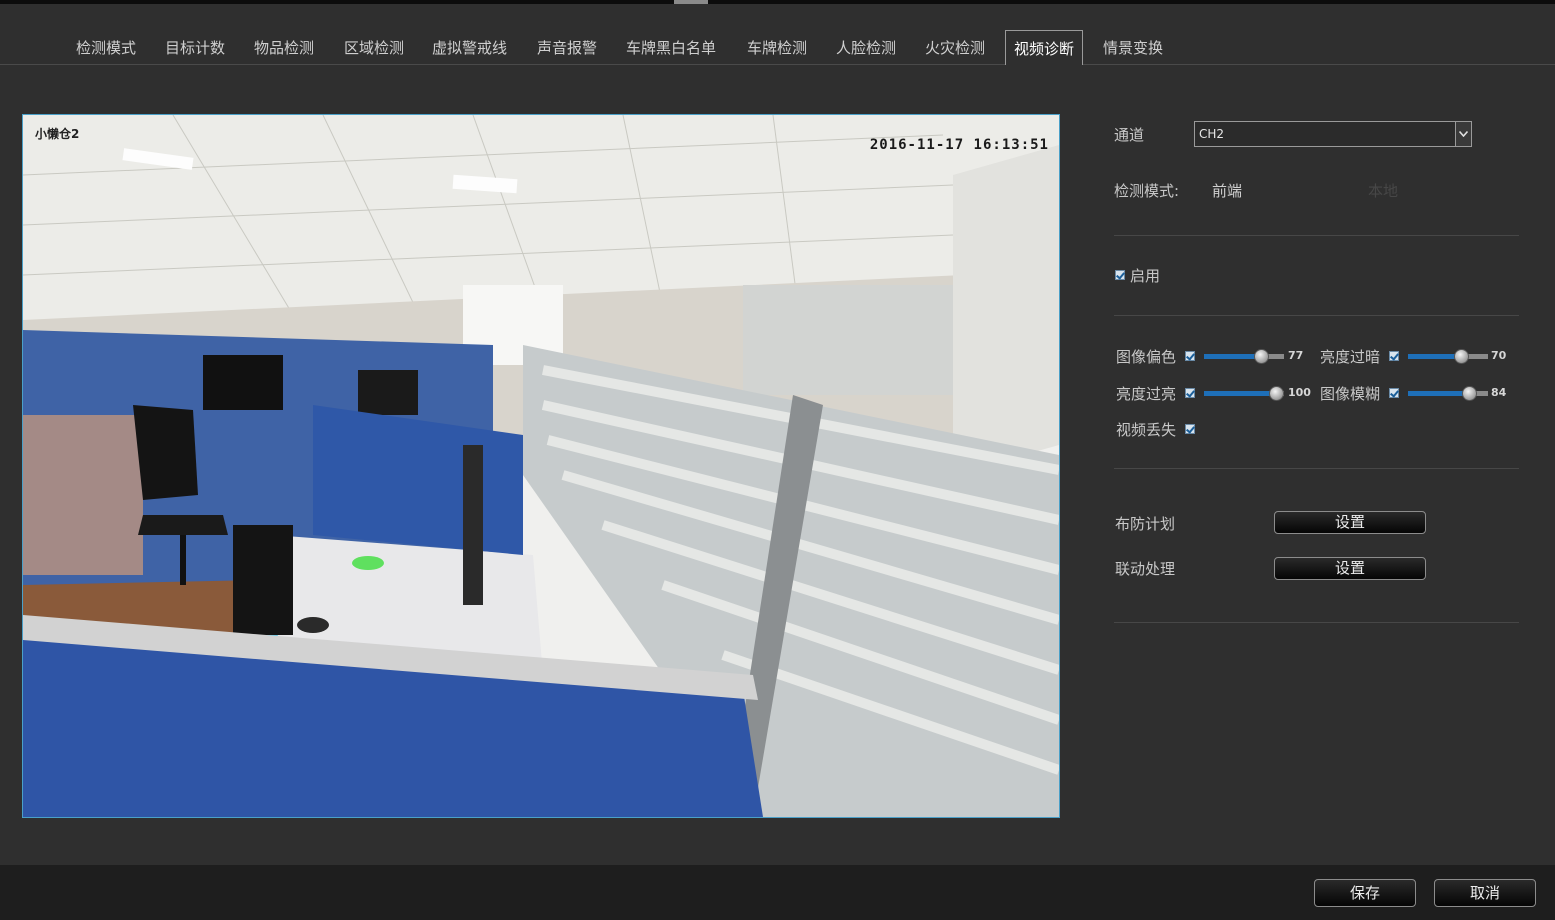 The height and width of the screenshot is (920, 1555). I want to click on tab-area-detection: 区域检测, so click(374, 48).